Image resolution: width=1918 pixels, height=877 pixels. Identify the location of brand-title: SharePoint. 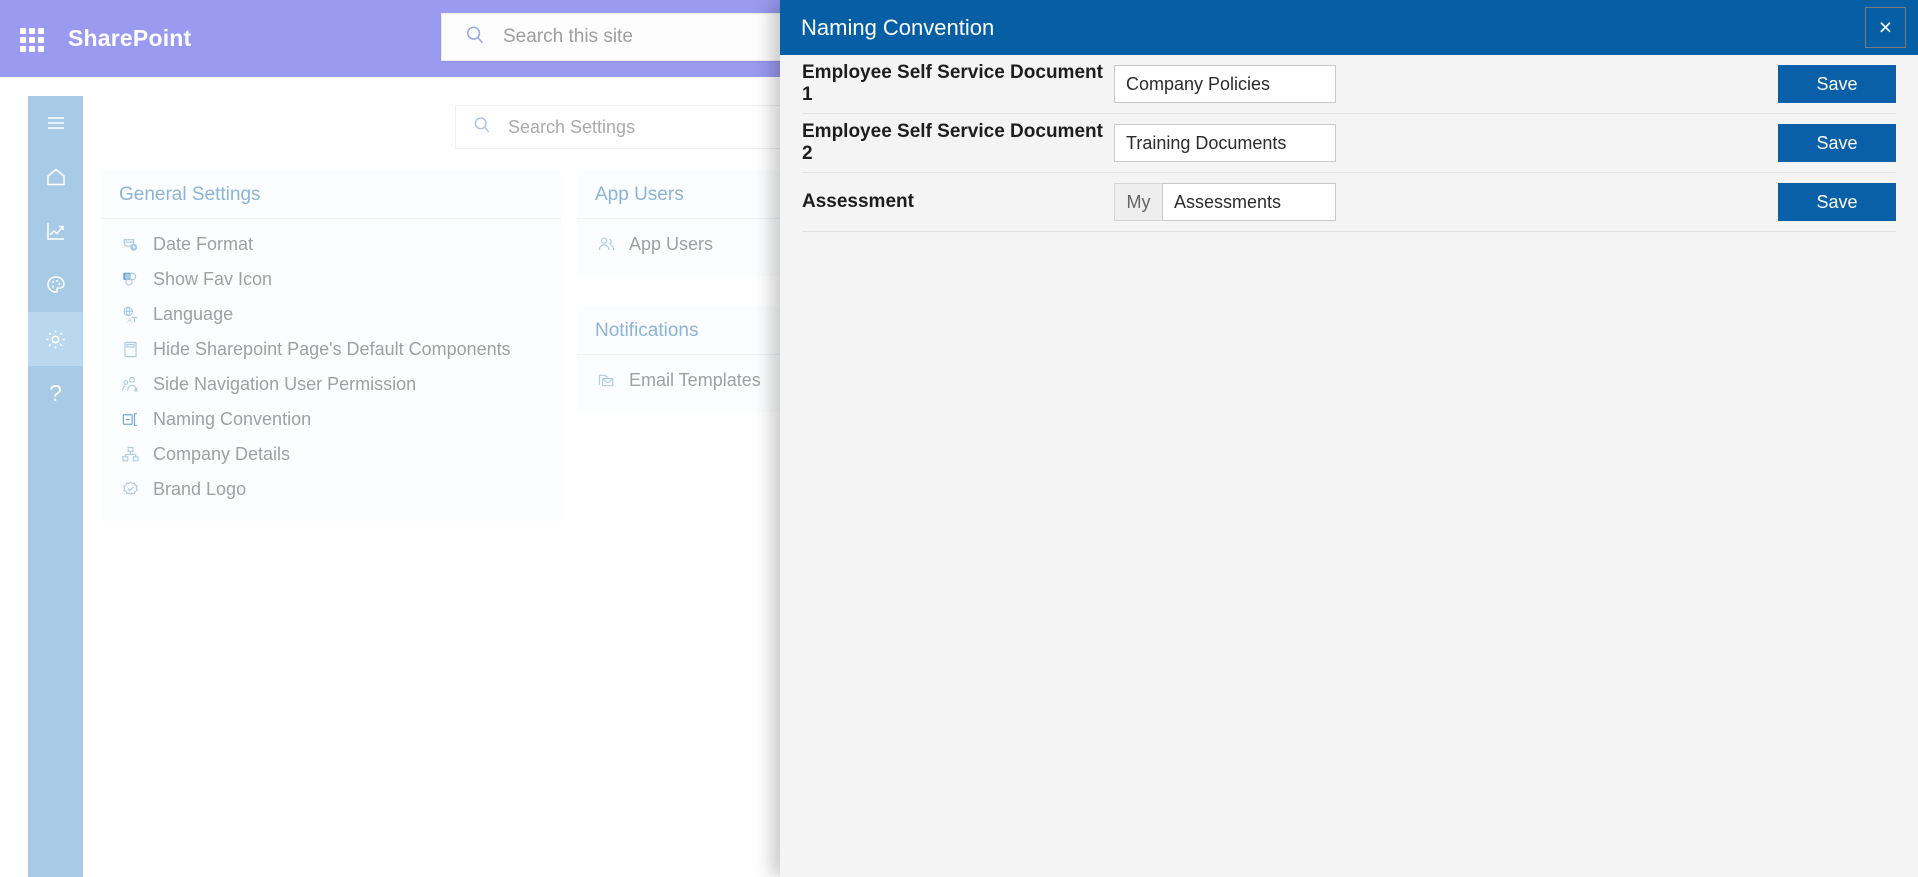
(130, 38).